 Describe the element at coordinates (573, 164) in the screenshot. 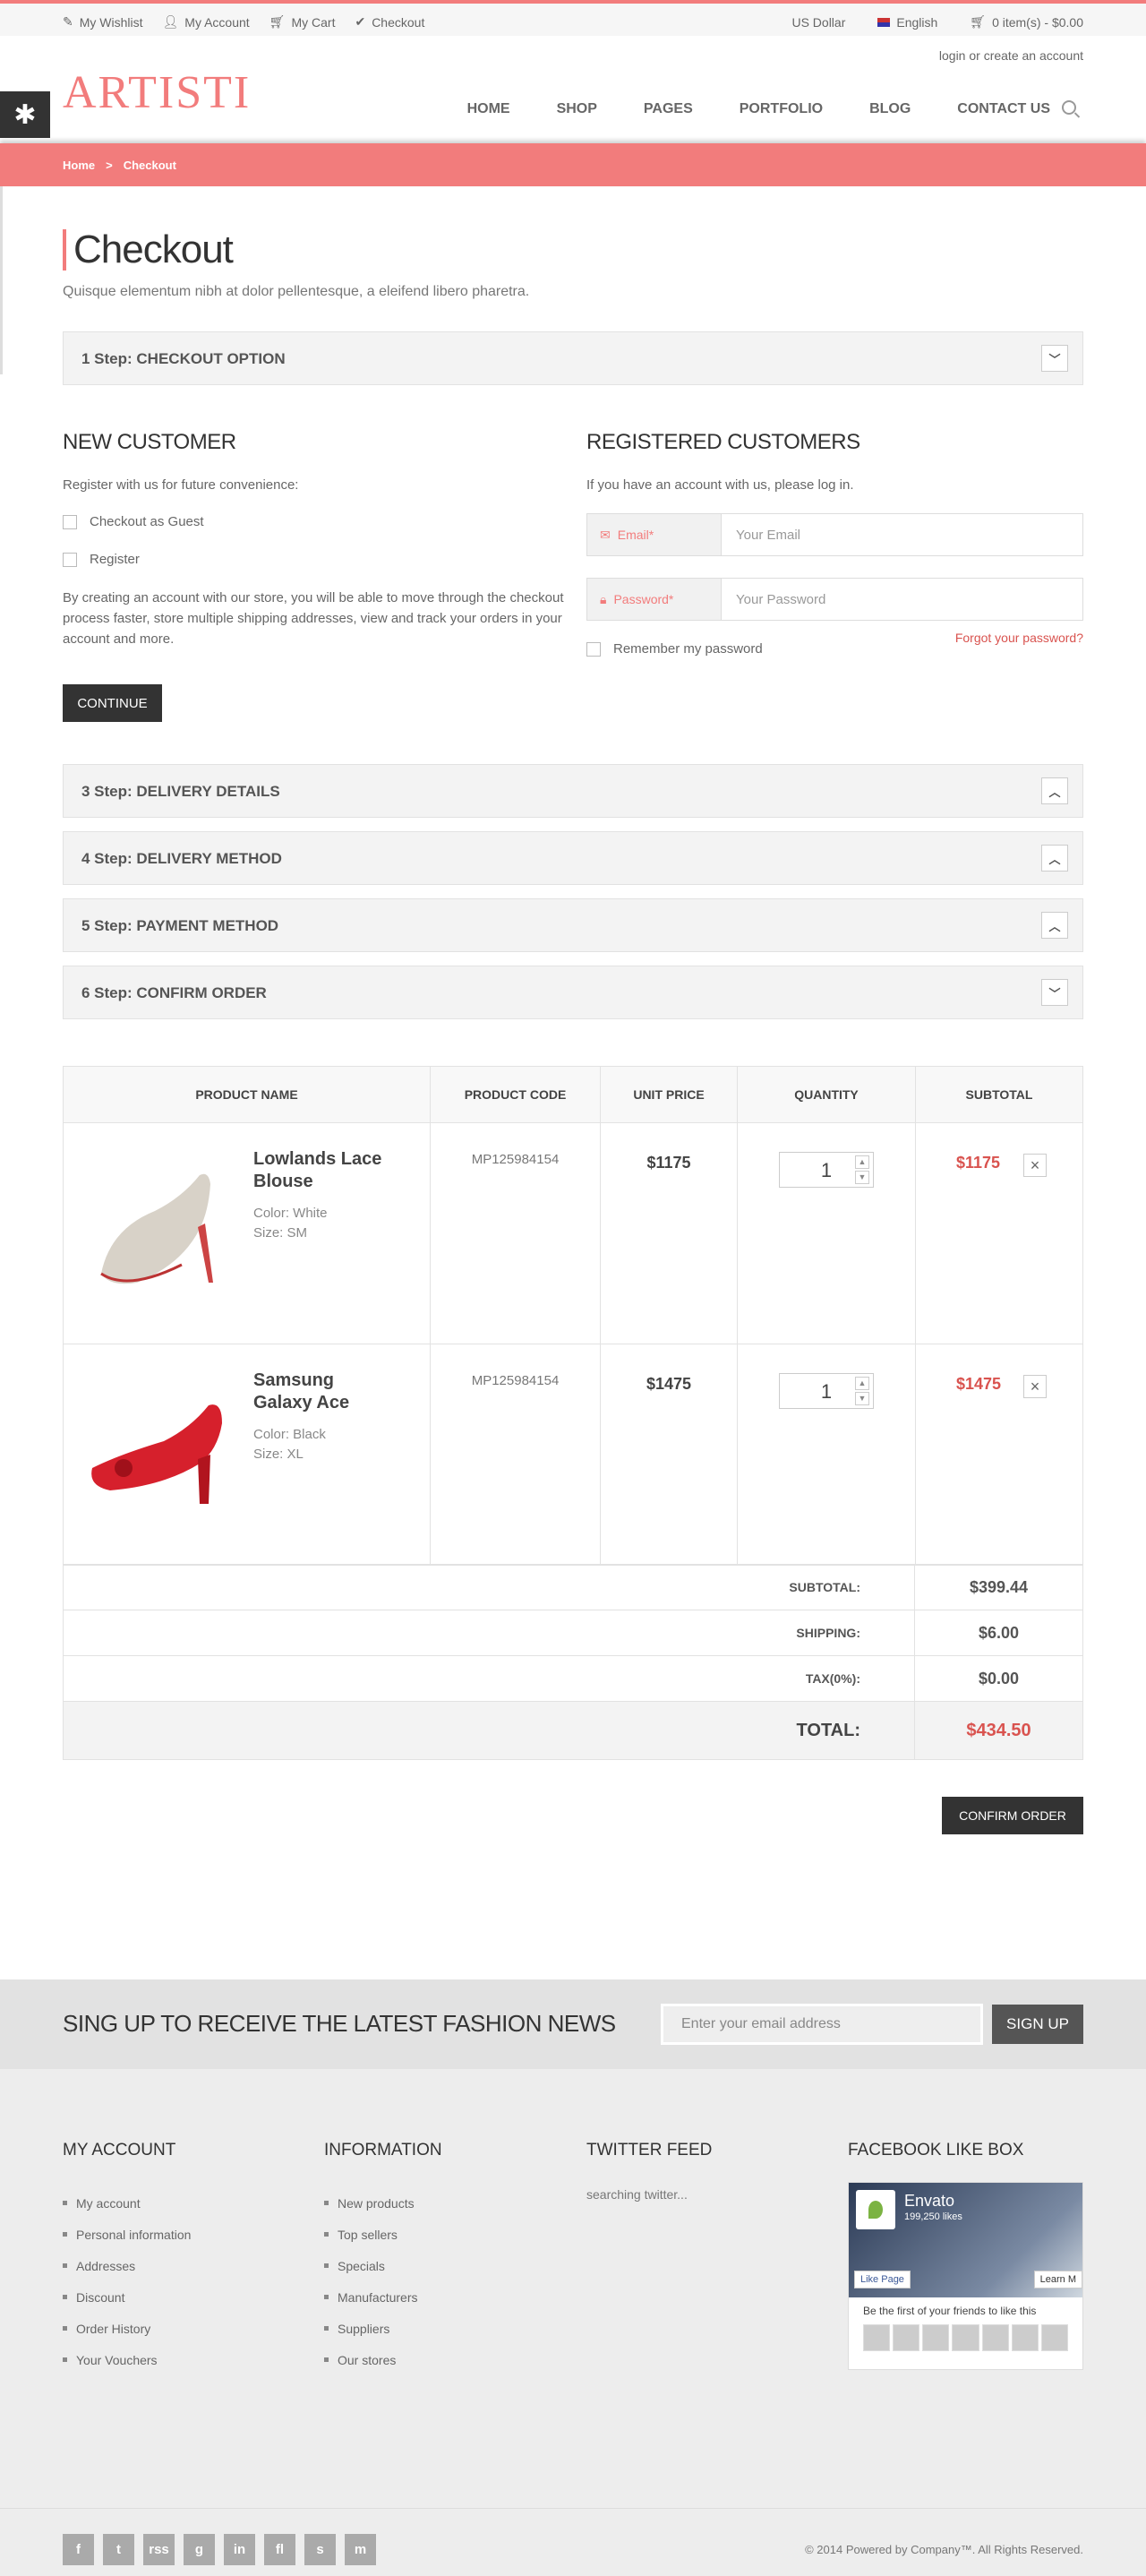

I see `breadcrumb: Home > Checkout` at that location.